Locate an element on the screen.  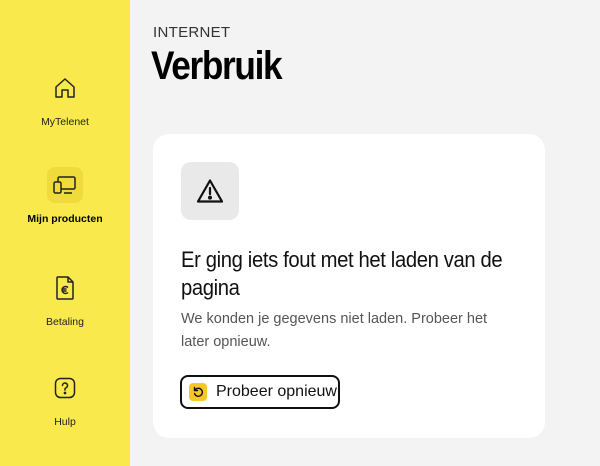
page-title: Verbruik is located at coordinates (217, 66).